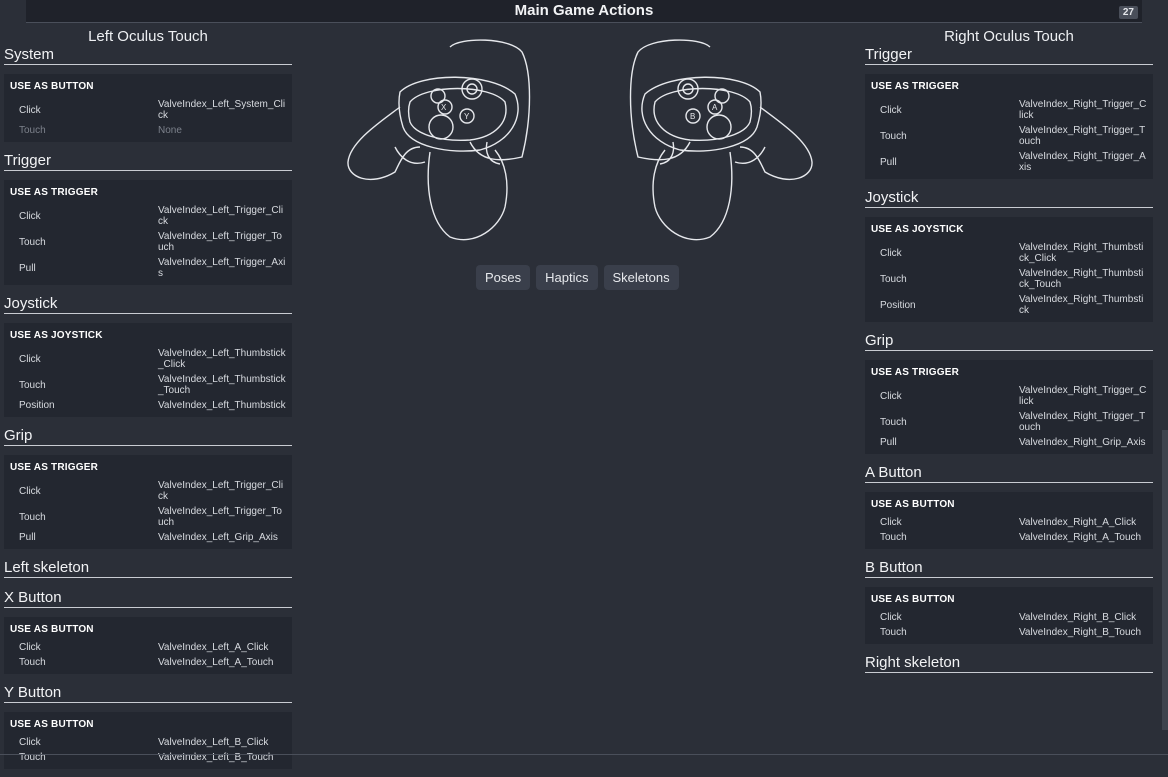 Image resolution: width=1168 pixels, height=777 pixels. I want to click on binding-action-value: ValveIndex_Left_Thumbstick, so click(222, 405).